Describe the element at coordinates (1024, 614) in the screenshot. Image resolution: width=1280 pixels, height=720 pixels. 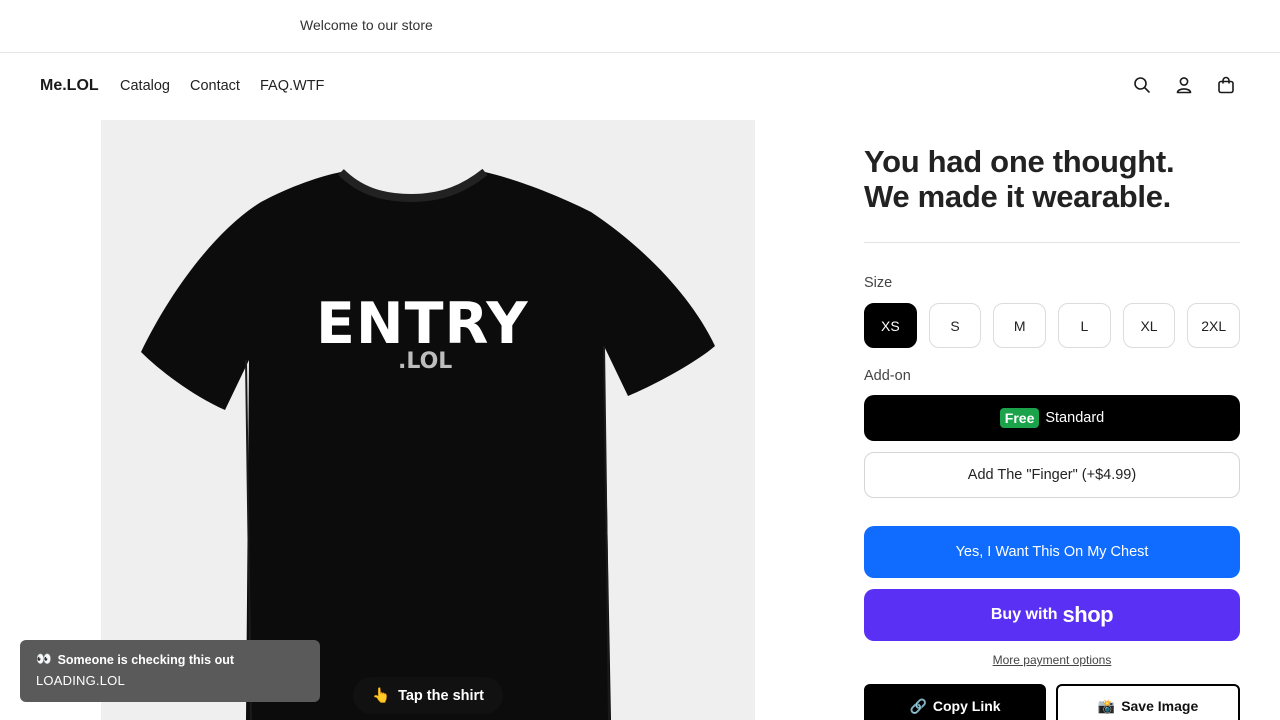
I see `shop-prefix: Buy with` at that location.